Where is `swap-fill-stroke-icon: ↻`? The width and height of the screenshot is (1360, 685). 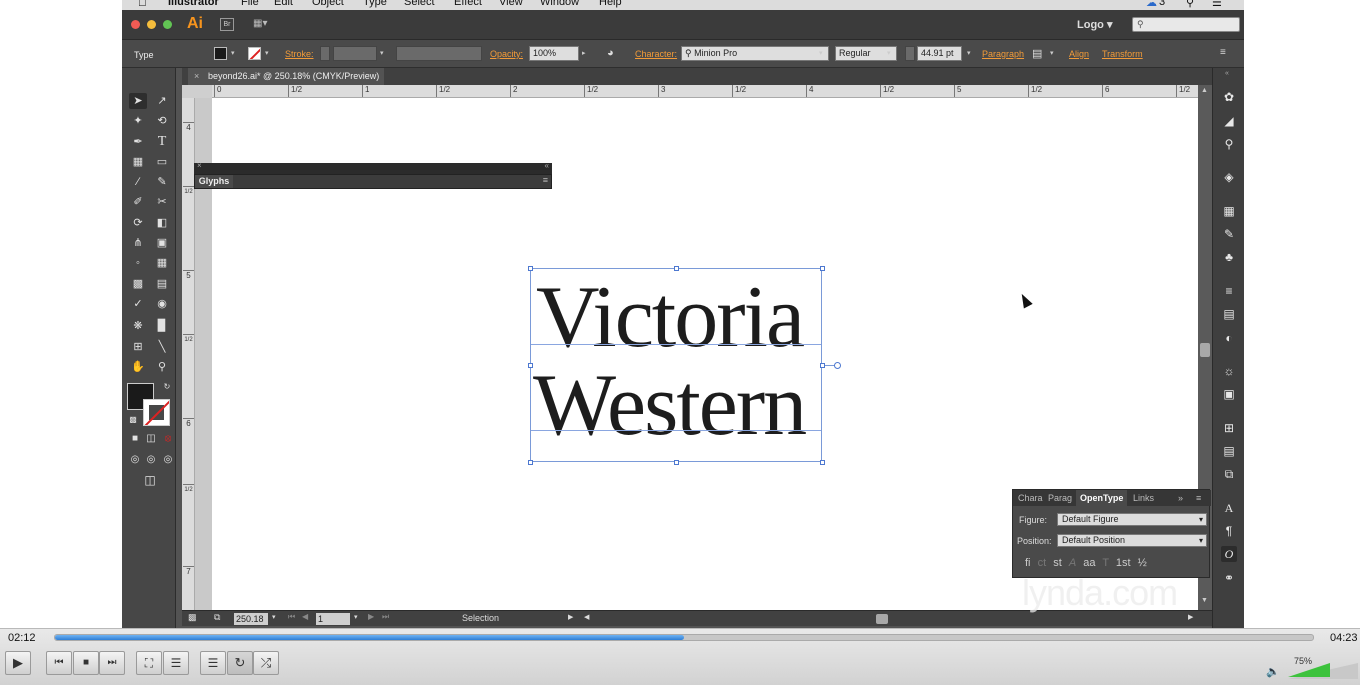
swap-fill-stroke-icon: ↻ is located at coordinates (167, 387).